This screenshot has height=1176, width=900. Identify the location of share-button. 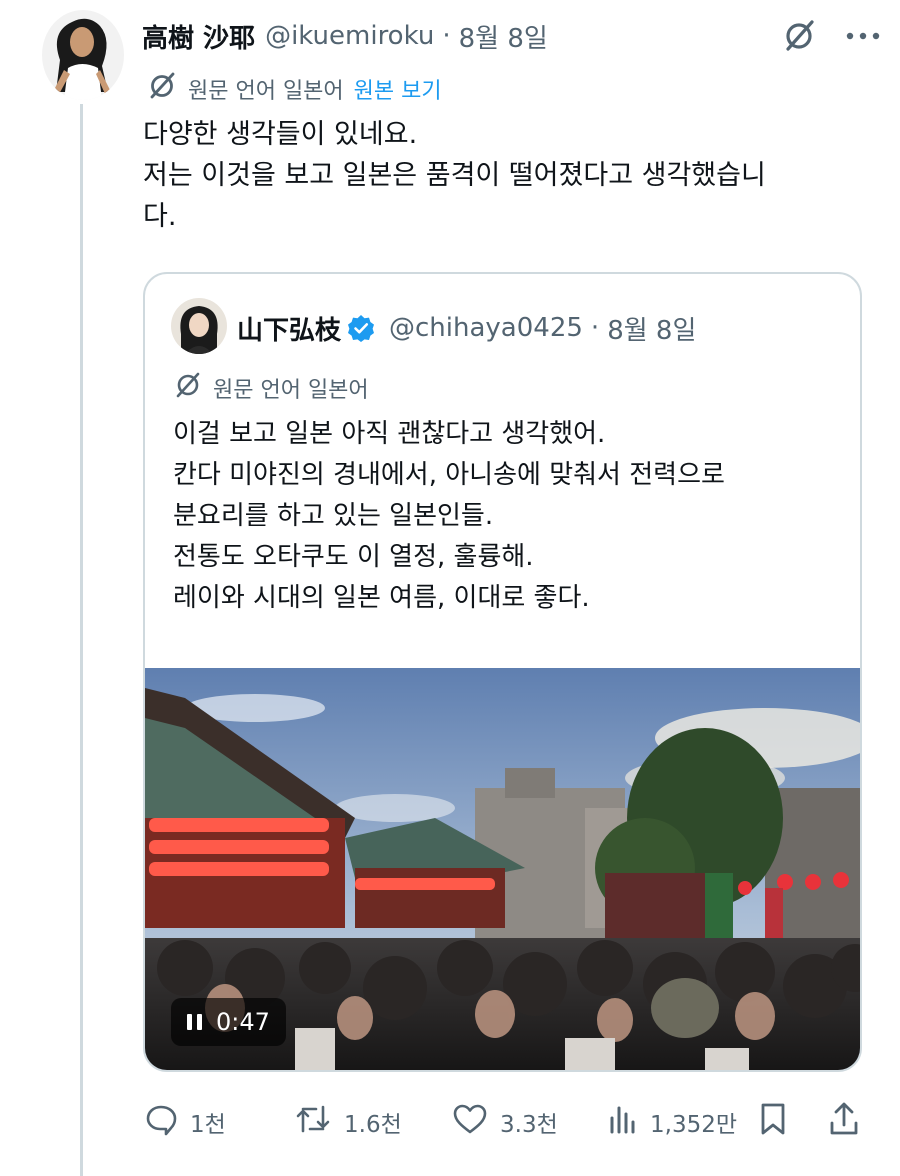
(844, 1122).